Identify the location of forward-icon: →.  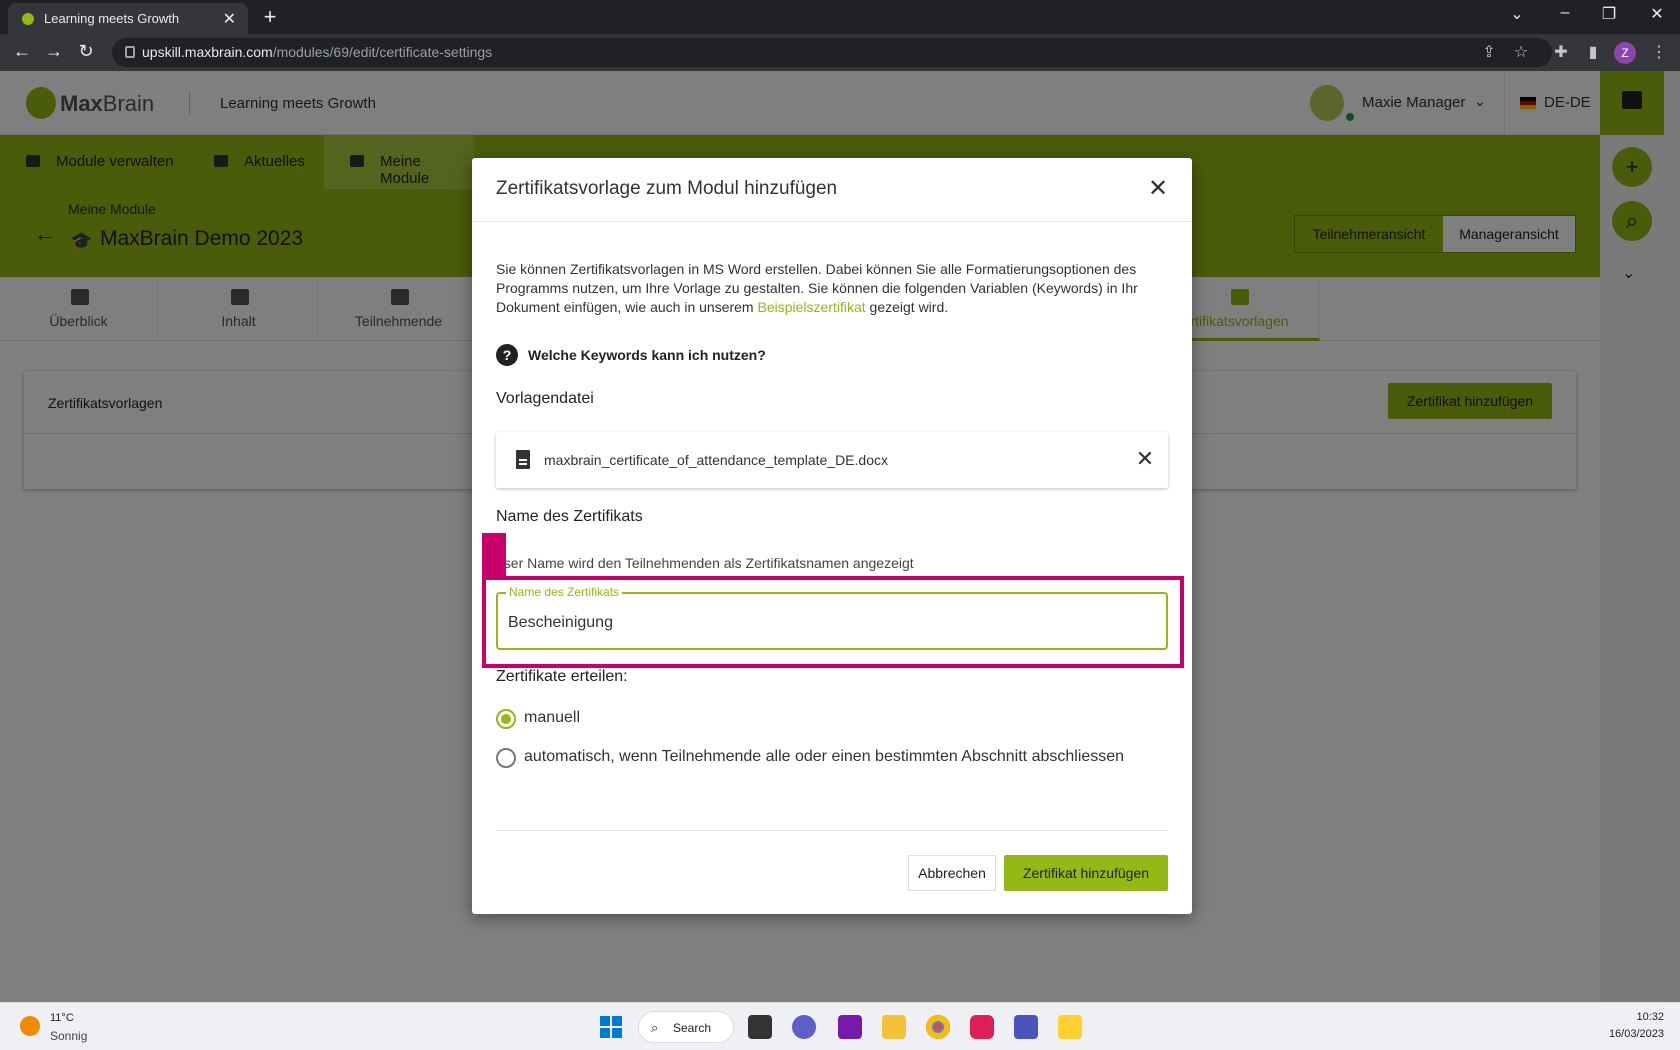
(54, 51).